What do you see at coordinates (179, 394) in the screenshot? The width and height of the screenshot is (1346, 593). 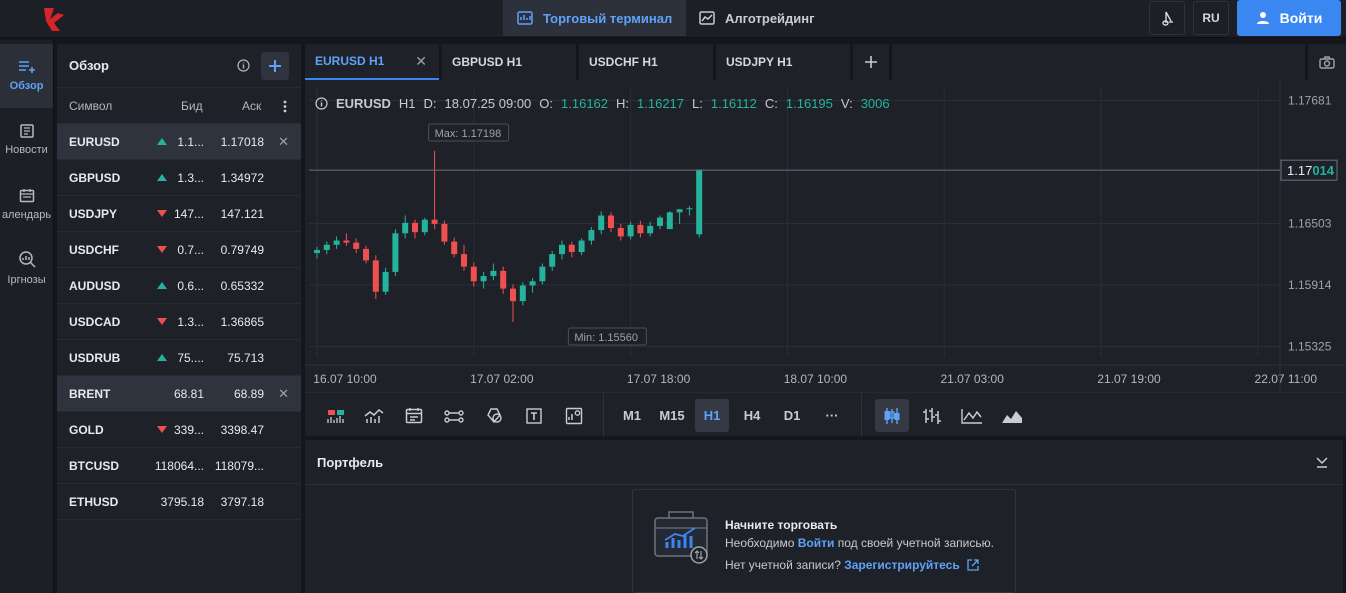 I see `watchlist-row: BRENT 68.81 68.89 ✕` at bounding box center [179, 394].